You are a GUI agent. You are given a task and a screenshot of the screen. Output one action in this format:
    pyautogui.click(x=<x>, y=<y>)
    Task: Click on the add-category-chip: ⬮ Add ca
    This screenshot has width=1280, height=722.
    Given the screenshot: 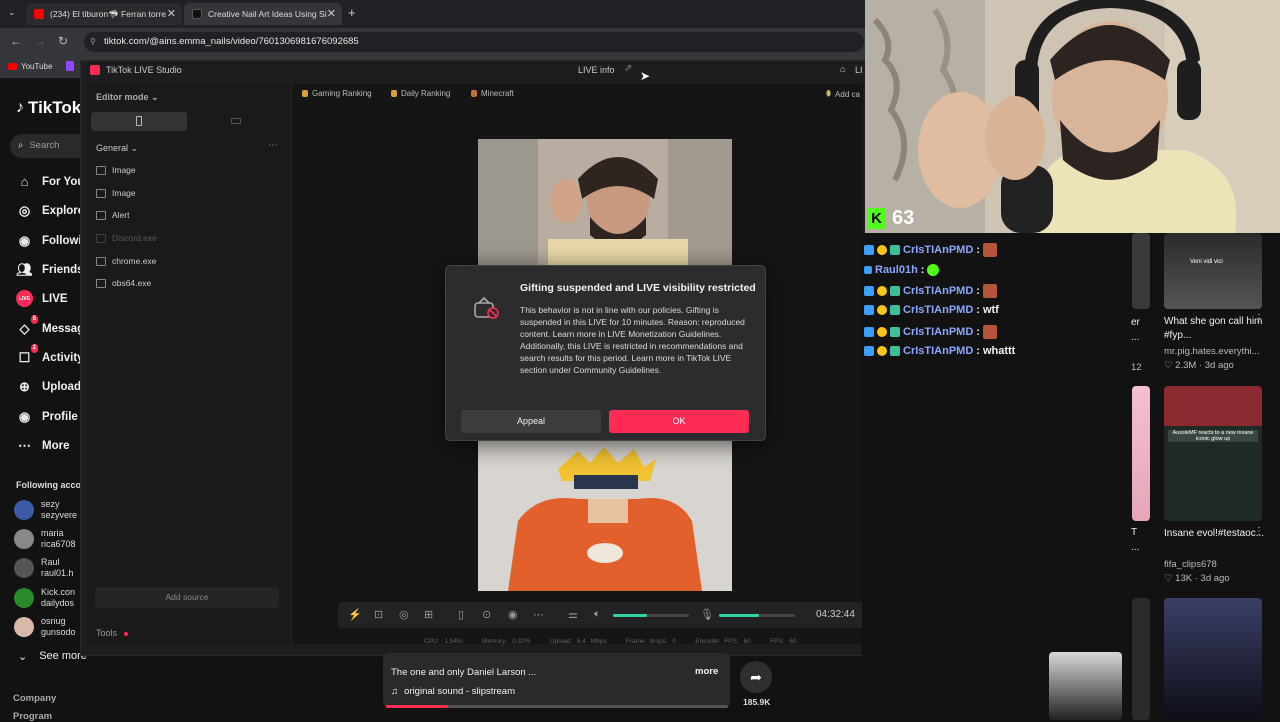 What is the action you would take?
    pyautogui.click(x=843, y=94)
    